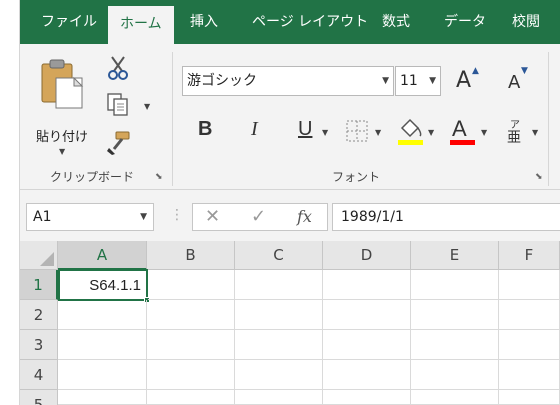 The width and height of the screenshot is (560, 405). I want to click on fill-color-bar, so click(410, 142).